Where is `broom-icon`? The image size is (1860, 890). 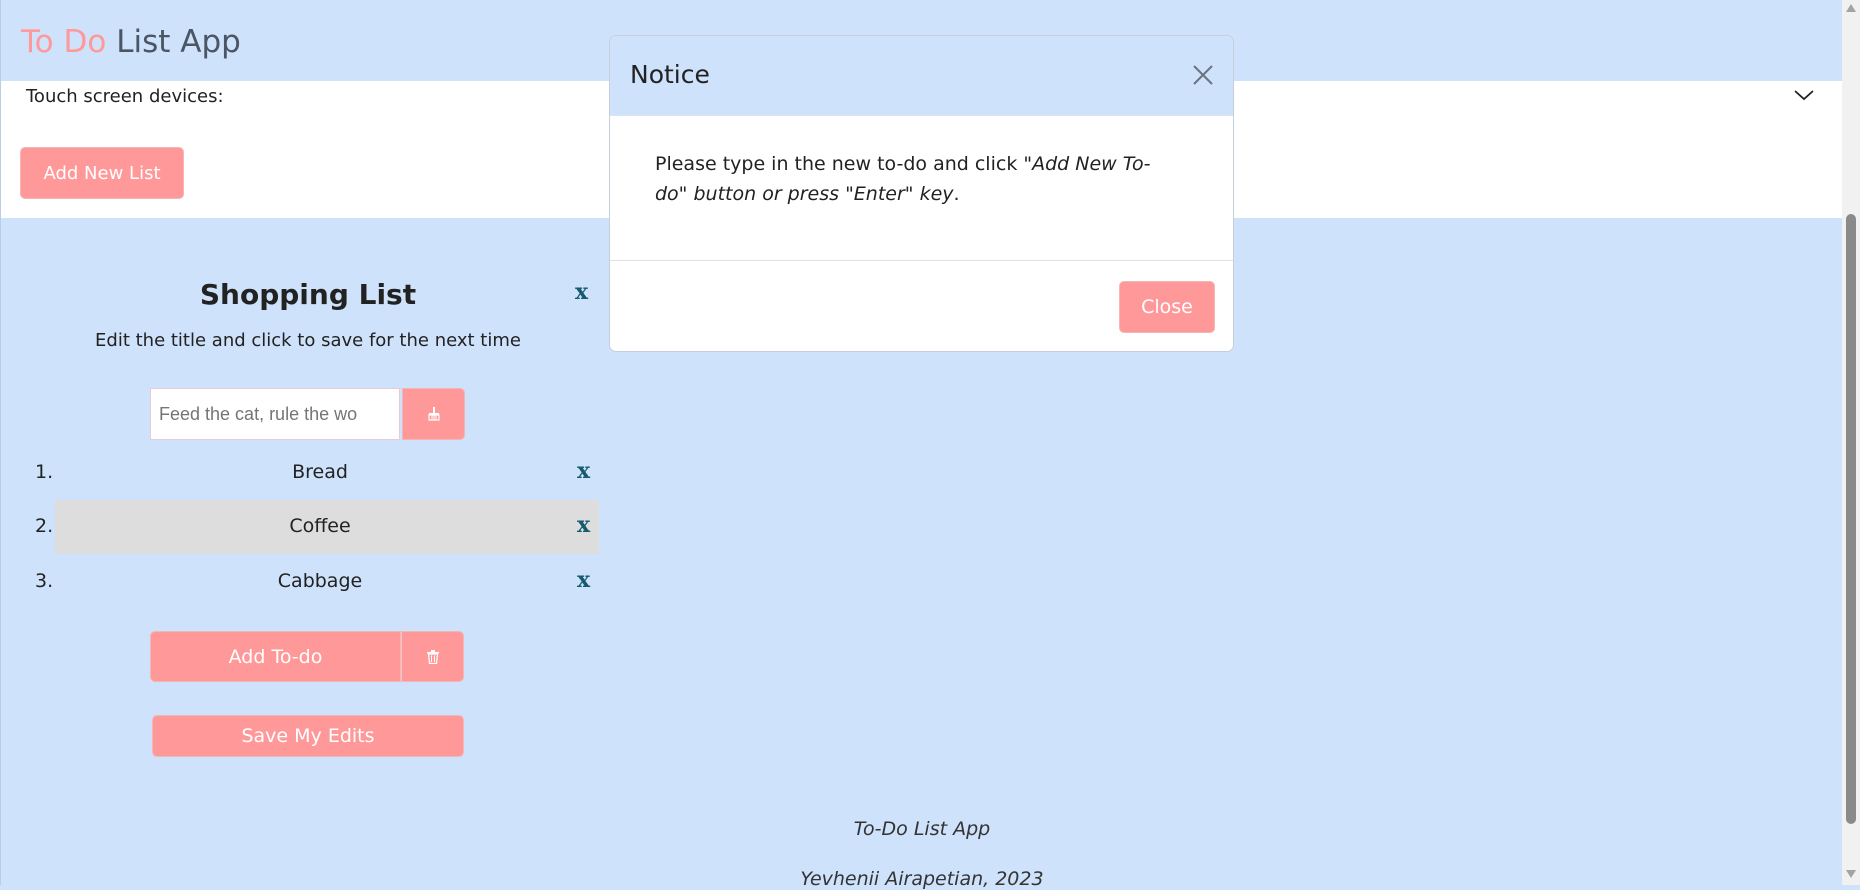 broom-icon is located at coordinates (433, 414).